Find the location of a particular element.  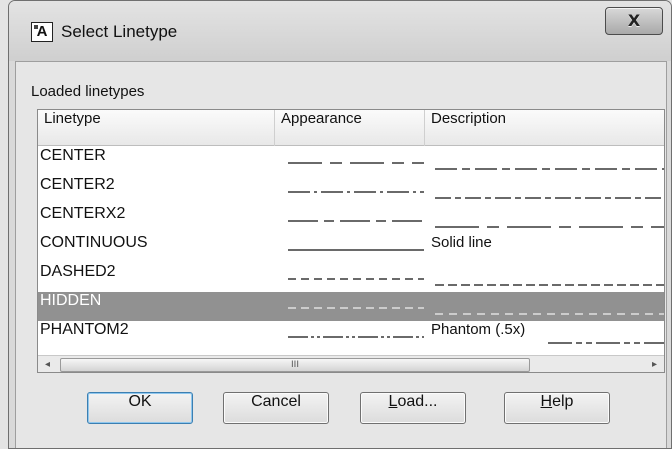

help-button: Help is located at coordinates (557, 408).